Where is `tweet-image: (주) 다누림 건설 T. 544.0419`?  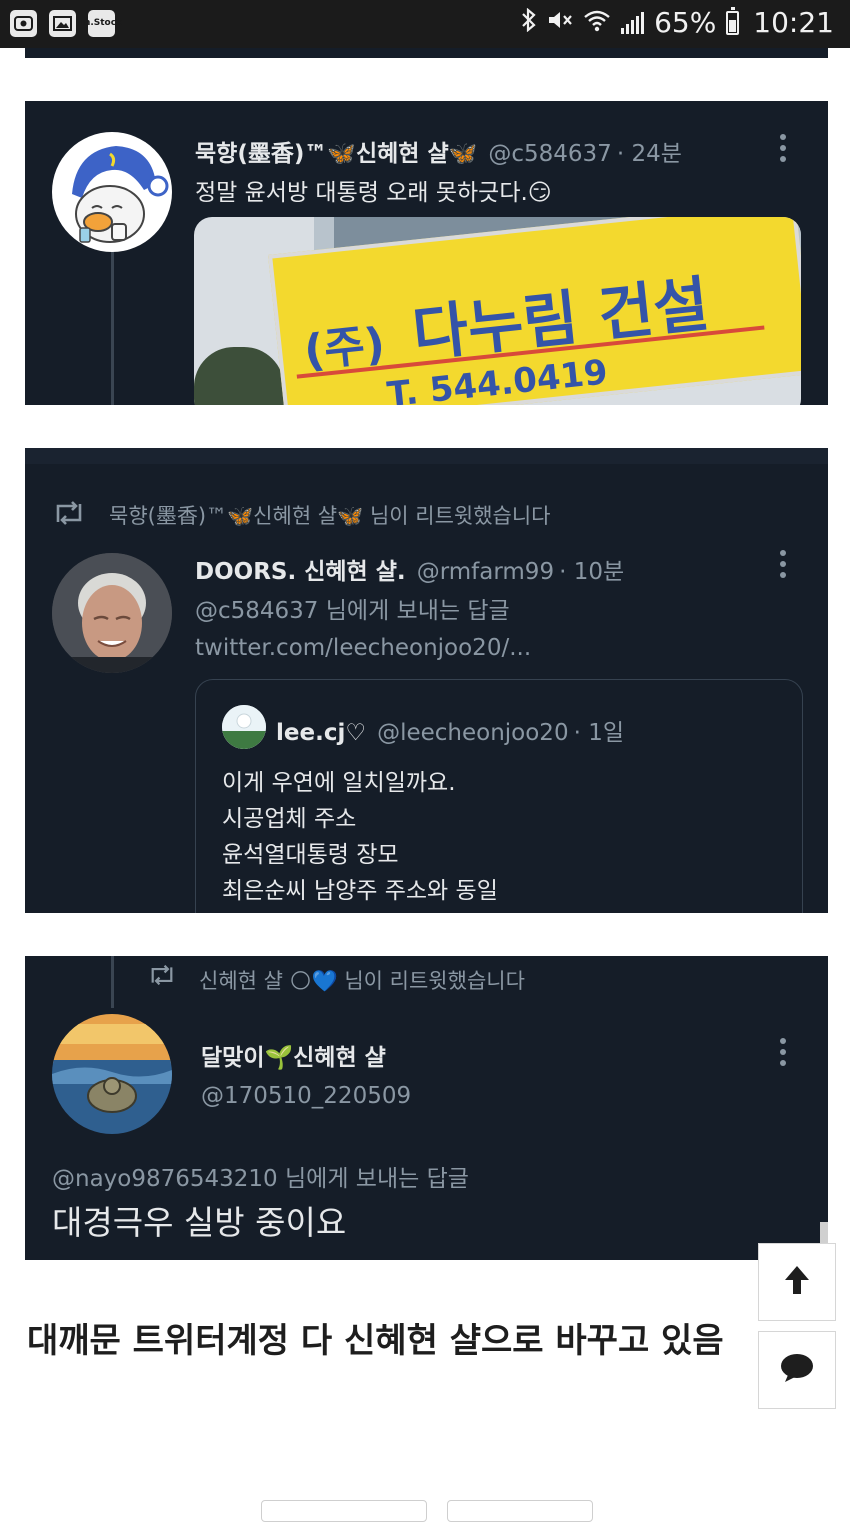 tweet-image: (주) 다누림 건설 T. 544.0419 is located at coordinates (497, 311).